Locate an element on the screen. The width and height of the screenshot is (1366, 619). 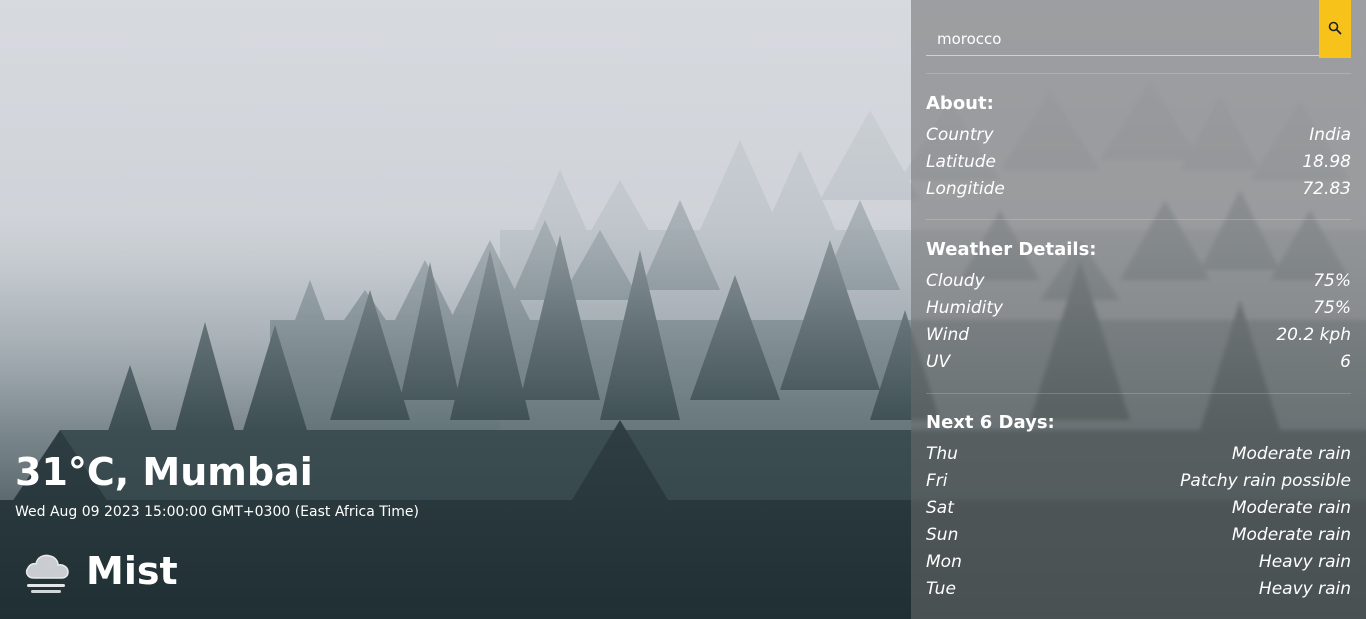
row-label: Humidity is located at coordinates (965, 308).